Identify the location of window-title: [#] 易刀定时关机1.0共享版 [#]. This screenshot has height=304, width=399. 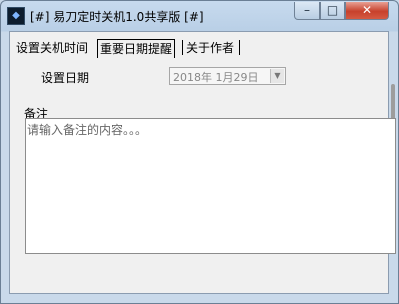
(117, 17).